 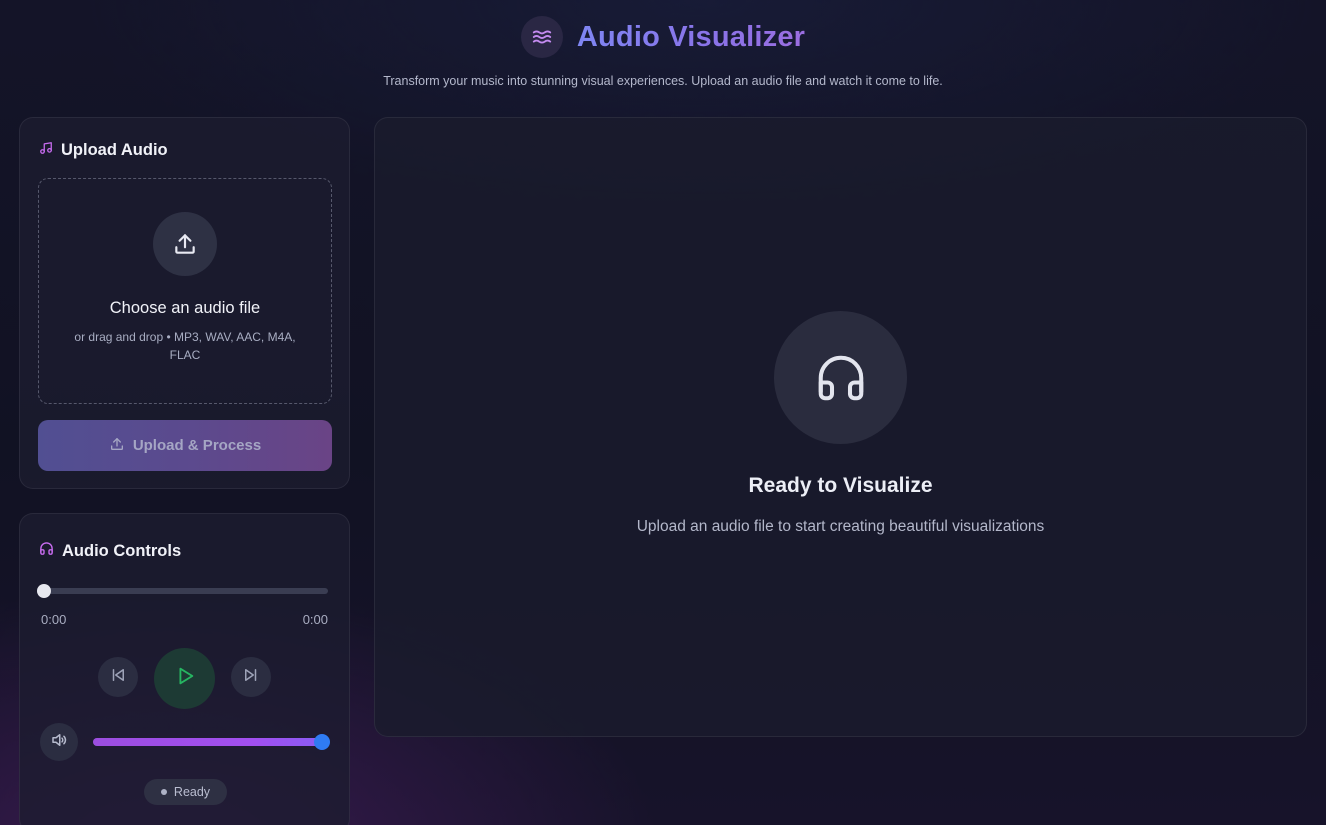 I want to click on skip-back-icon, so click(x=118, y=677).